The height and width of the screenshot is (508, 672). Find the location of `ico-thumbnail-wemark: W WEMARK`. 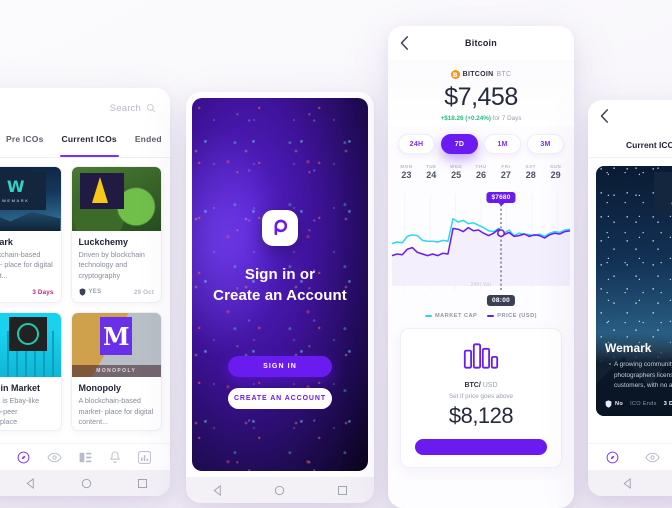

ico-thumbnail-wemark: W WEMARK is located at coordinates (30, 199).